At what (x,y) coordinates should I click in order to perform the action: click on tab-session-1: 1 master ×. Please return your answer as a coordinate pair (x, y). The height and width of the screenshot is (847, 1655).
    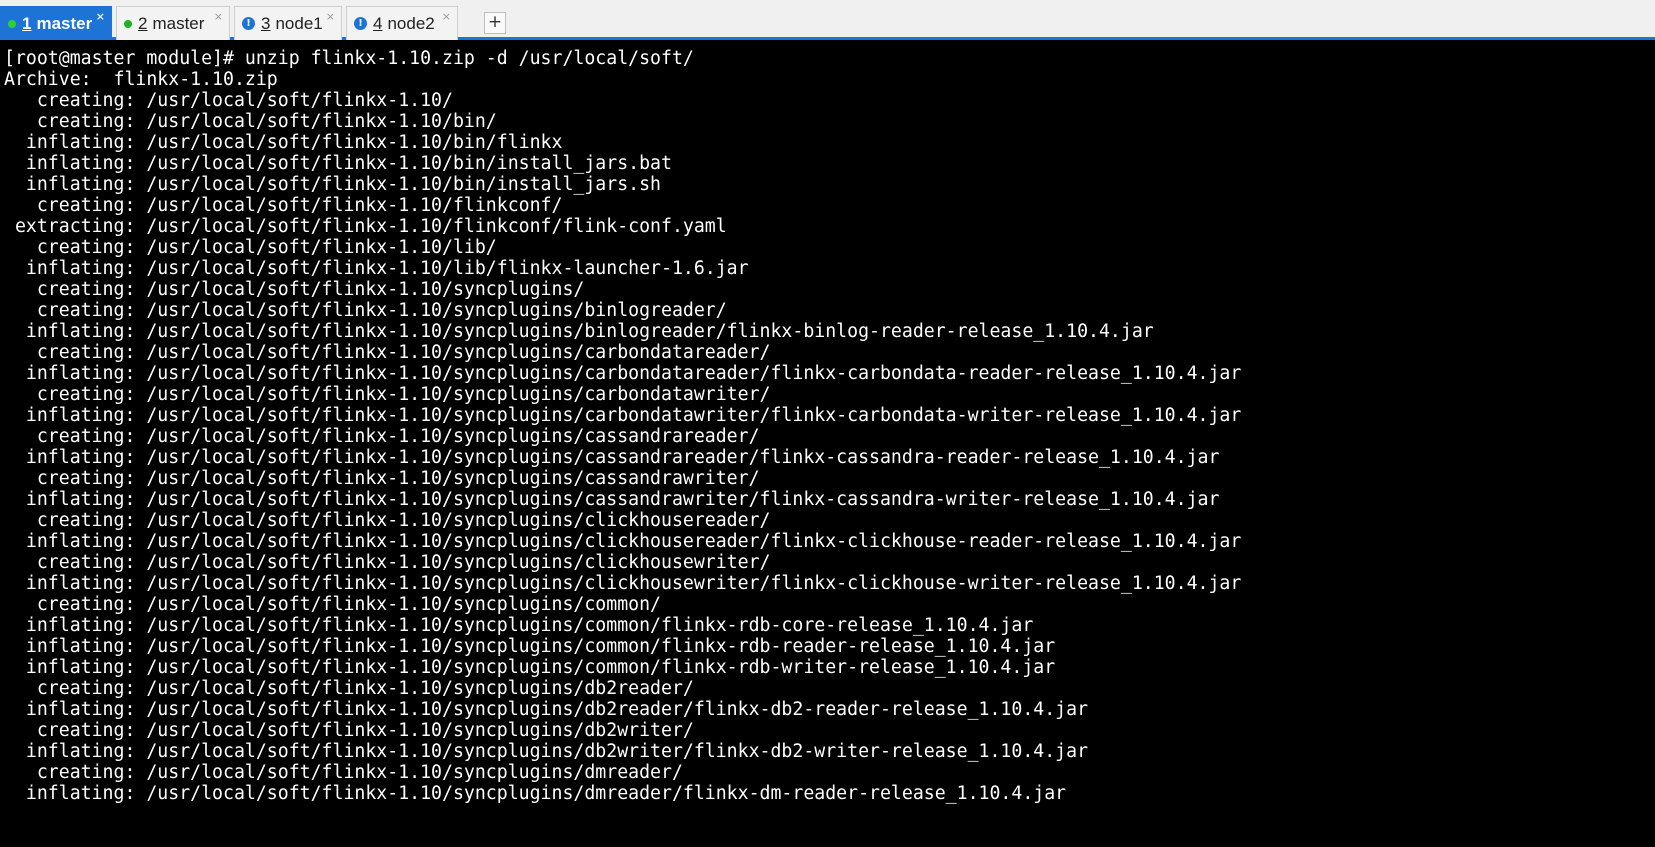
    Looking at the image, I should click on (56, 23).